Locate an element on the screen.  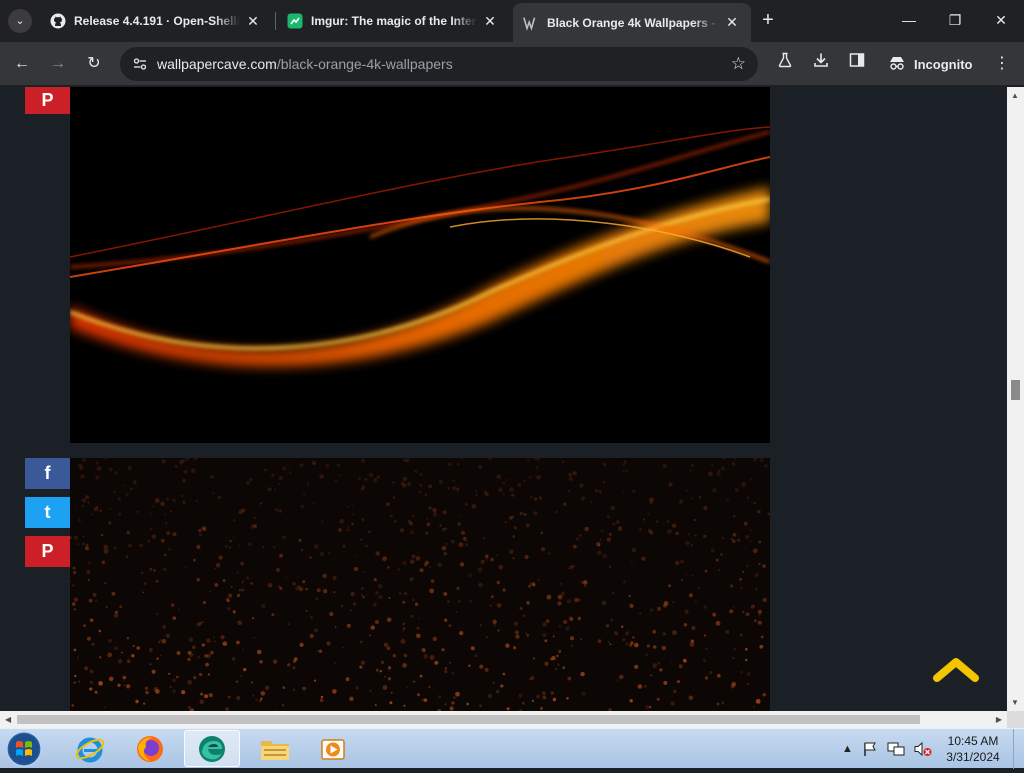
reload-icon: ↻ is located at coordinates (94, 63).